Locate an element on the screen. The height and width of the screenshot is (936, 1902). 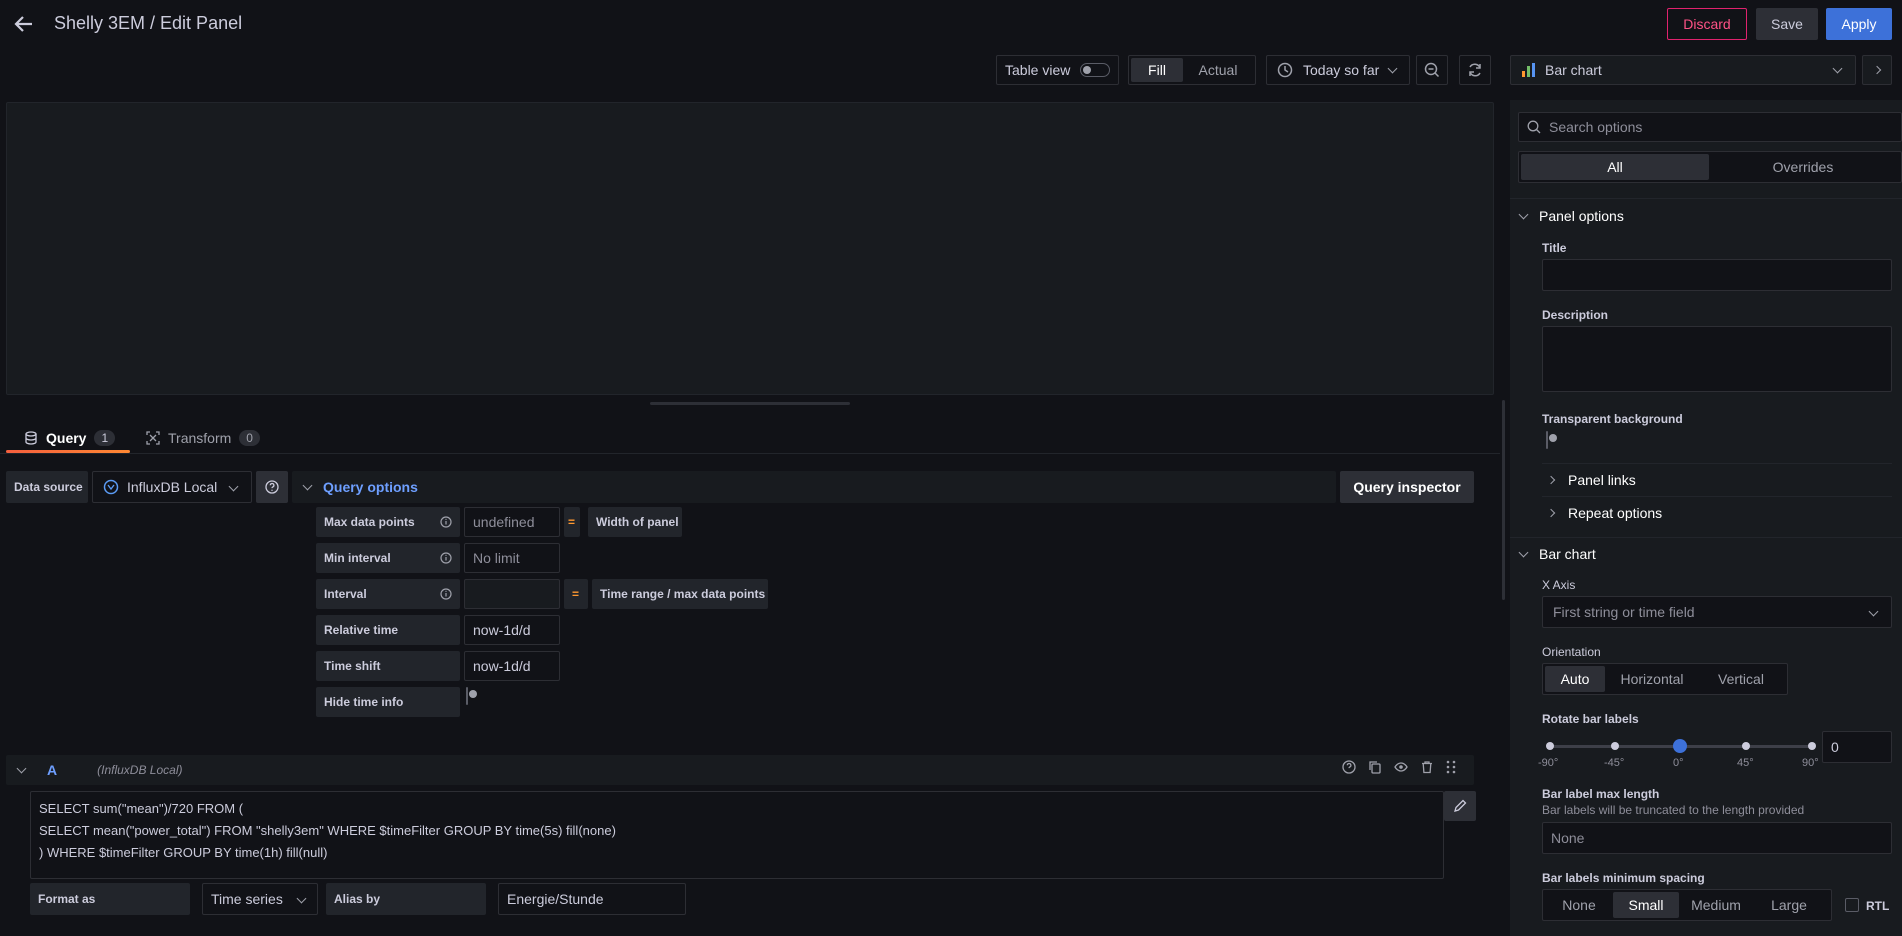
hide-time-info-switch is located at coordinates (467, 696).